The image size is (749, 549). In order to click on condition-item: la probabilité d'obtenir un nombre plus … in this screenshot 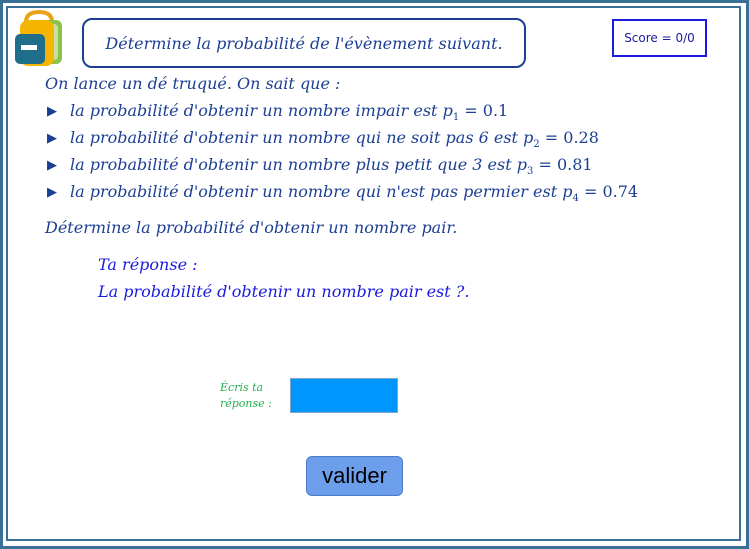, I will do `click(331, 166)`.